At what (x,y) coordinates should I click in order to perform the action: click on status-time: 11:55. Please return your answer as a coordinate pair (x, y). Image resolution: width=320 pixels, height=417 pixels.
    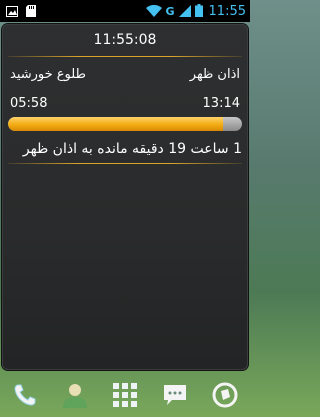
    Looking at the image, I should click on (227, 11).